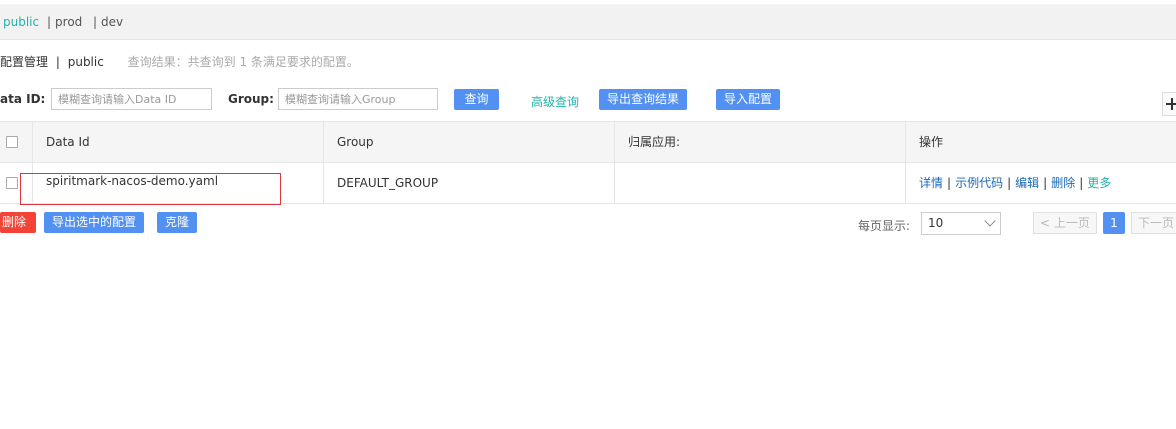  I want to click on namespace-prod: | prod, so click(64, 22).